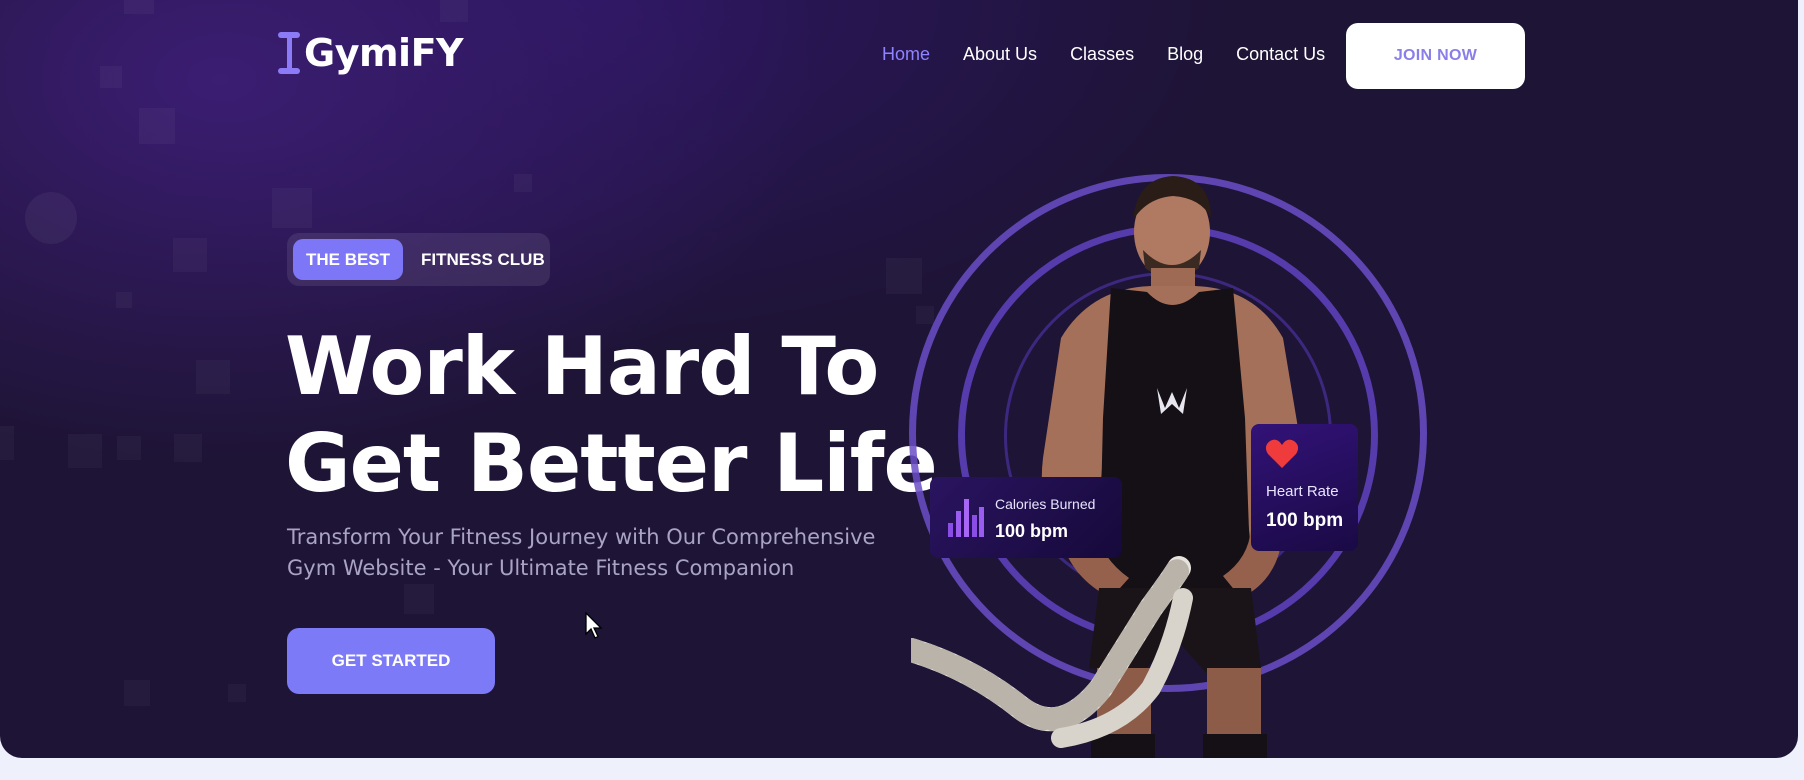 The width and height of the screenshot is (1804, 780). Describe the element at coordinates (582, 366) in the screenshot. I see `headline-line-1: Work Hard To` at that location.